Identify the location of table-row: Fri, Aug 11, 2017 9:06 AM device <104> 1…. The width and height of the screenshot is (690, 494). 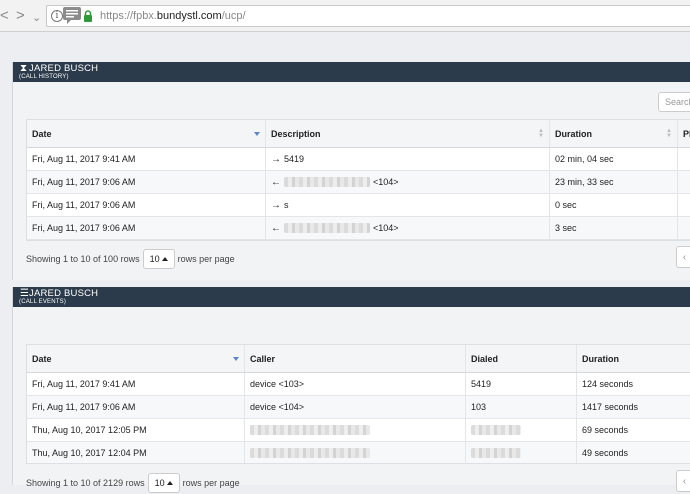
(358, 407).